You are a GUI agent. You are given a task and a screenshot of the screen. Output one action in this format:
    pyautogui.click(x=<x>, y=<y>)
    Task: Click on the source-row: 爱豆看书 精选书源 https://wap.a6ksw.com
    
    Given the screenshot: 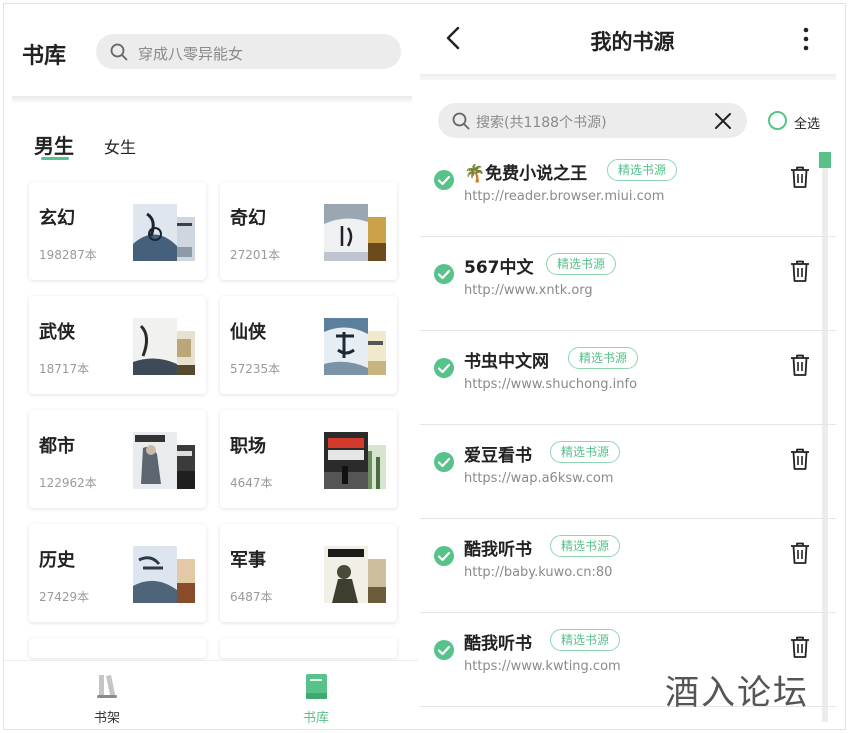 What is the action you would take?
    pyautogui.click(x=628, y=472)
    